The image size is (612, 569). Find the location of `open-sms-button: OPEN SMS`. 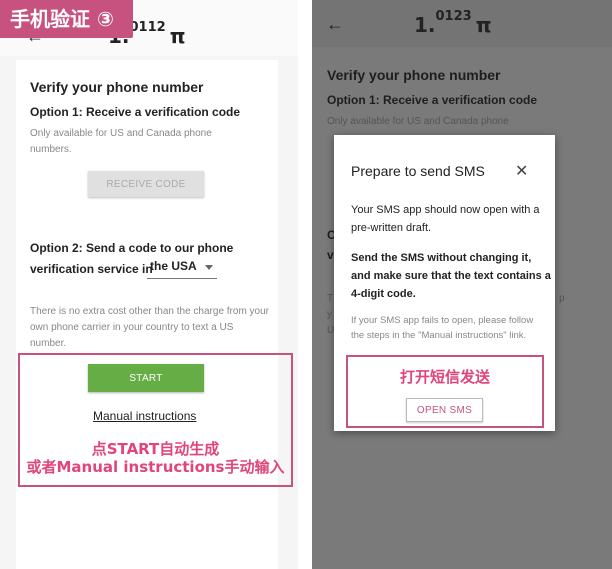

open-sms-button: OPEN SMS is located at coordinates (444, 410).